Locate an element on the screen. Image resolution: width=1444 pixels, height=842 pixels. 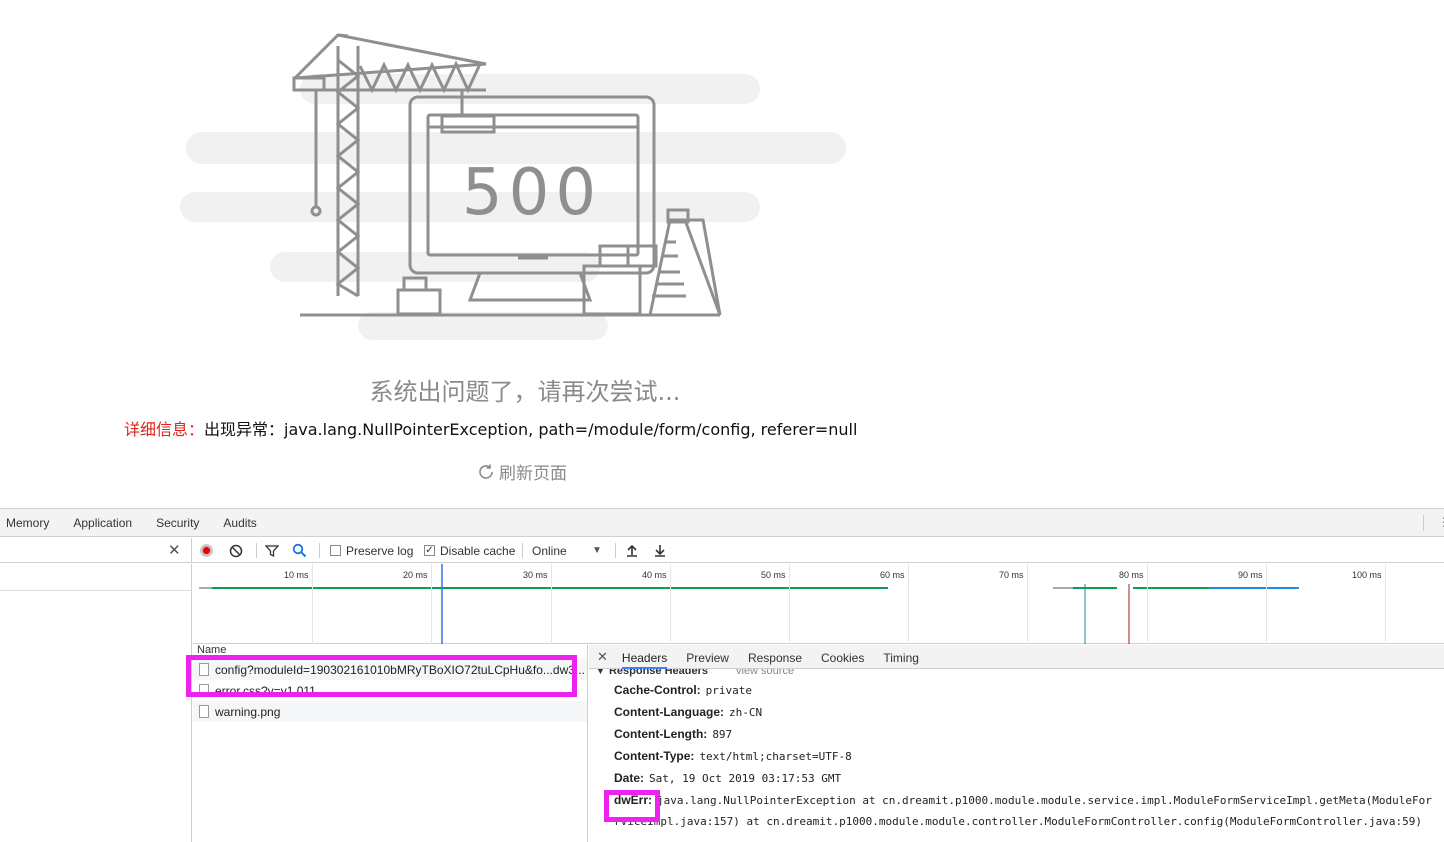
header-row: Content-Language: zh-CN is located at coordinates (1016, 712).